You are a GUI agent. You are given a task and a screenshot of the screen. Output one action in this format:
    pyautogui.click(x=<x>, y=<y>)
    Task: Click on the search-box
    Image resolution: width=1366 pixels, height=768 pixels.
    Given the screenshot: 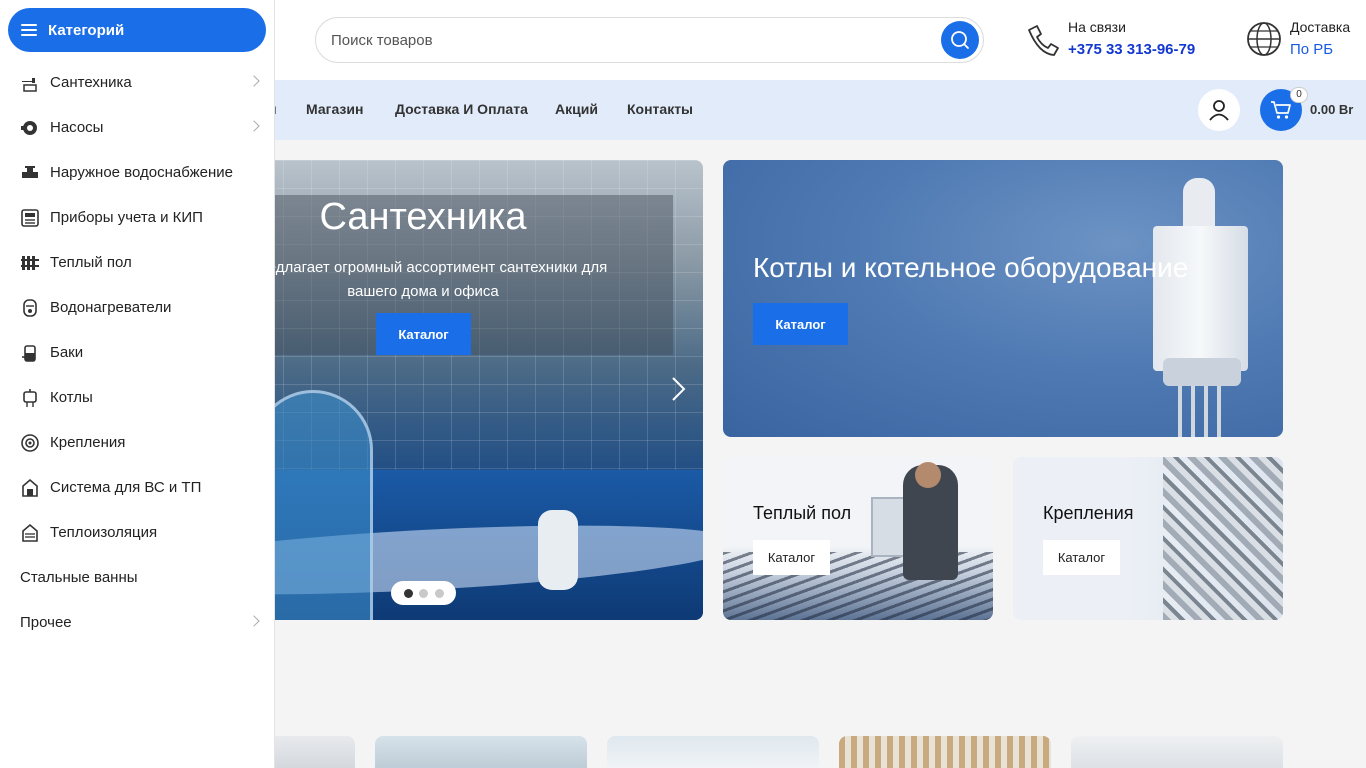 What is the action you would take?
    pyautogui.click(x=649, y=40)
    